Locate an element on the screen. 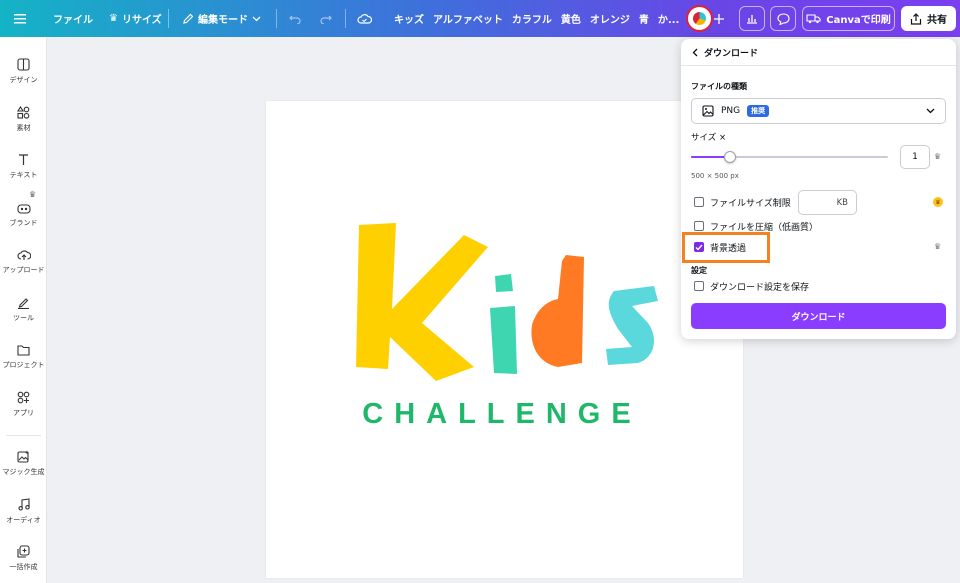 This screenshot has width=960, height=583. tag: アルファベット is located at coordinates (468, 18).